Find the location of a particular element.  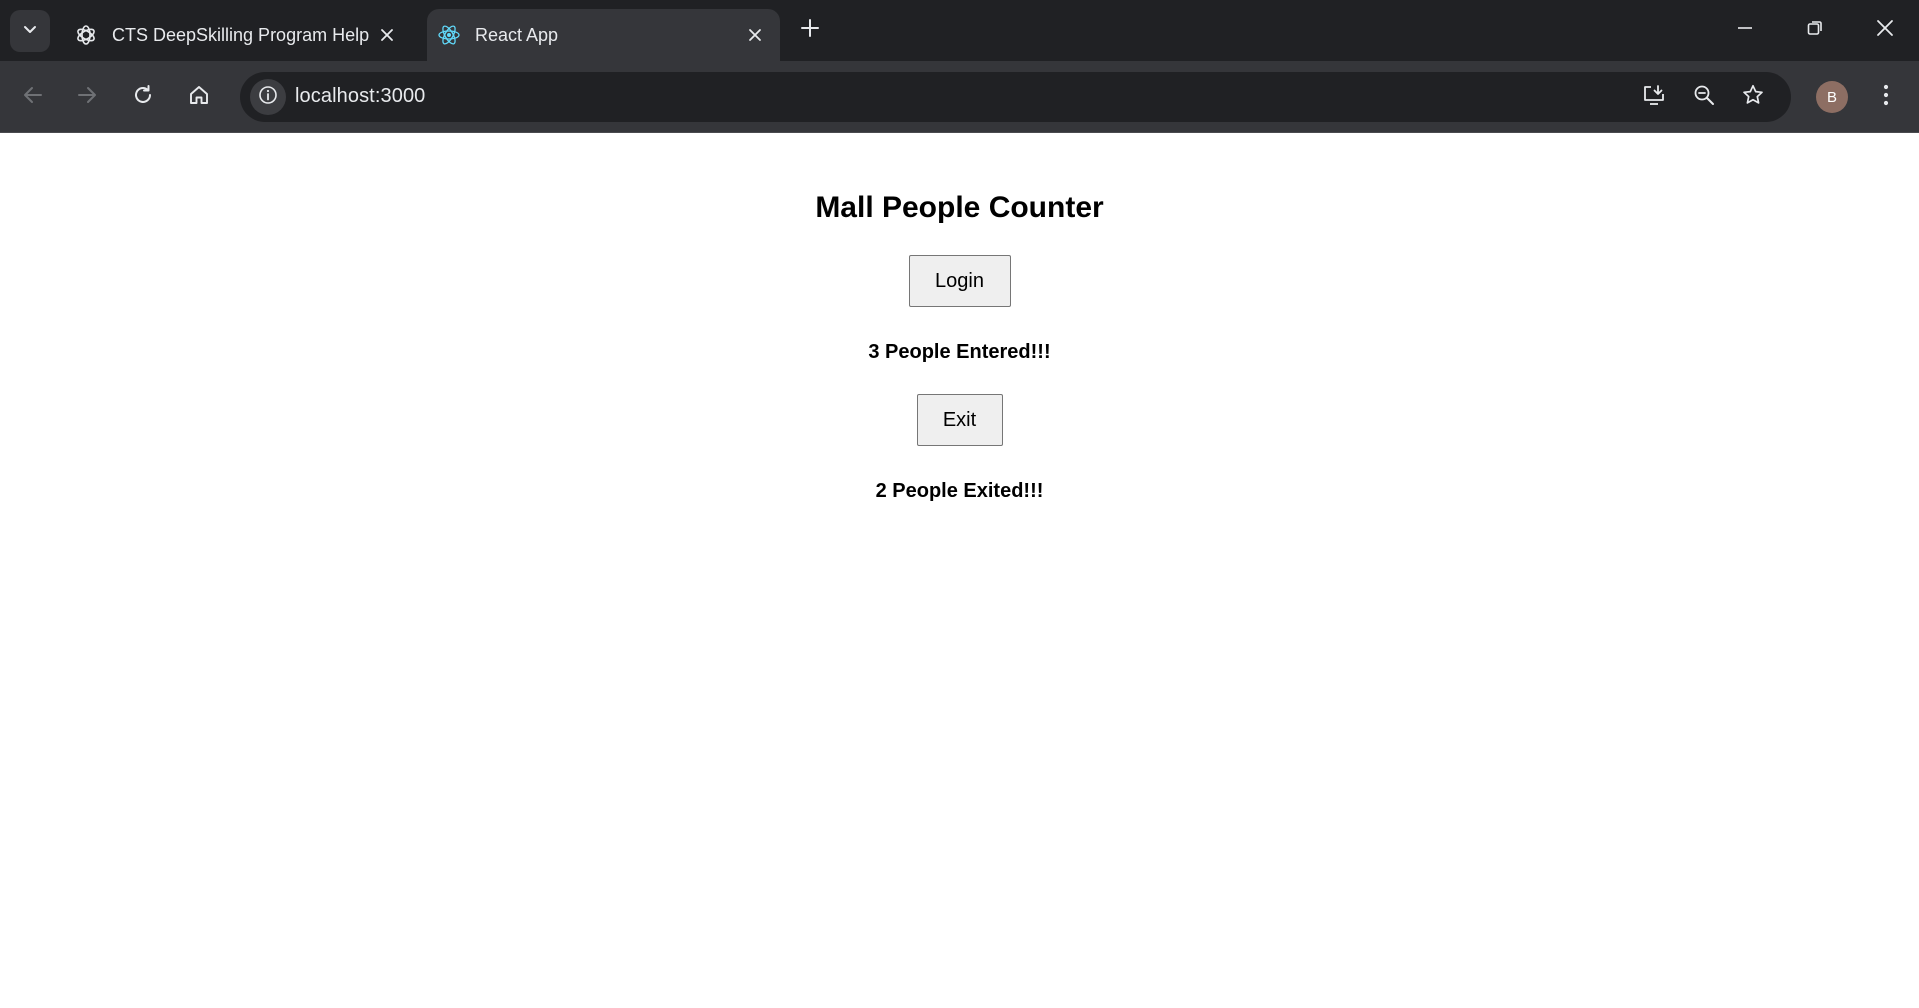

menu-button is located at coordinates (1886, 97).